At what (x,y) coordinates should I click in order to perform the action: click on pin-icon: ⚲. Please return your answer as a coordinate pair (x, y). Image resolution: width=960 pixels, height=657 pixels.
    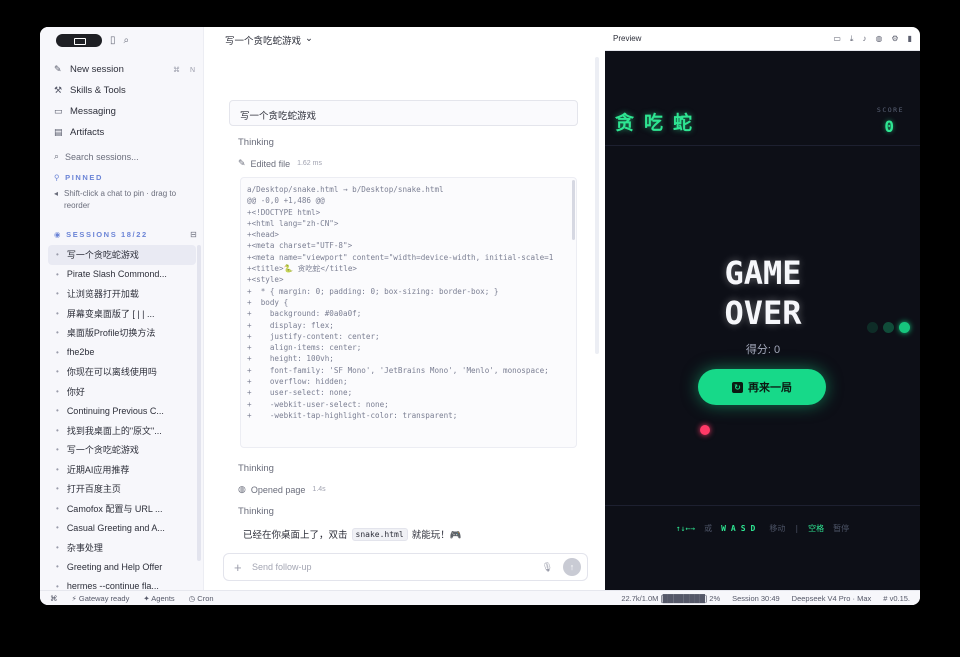
    Looking at the image, I should click on (58, 177).